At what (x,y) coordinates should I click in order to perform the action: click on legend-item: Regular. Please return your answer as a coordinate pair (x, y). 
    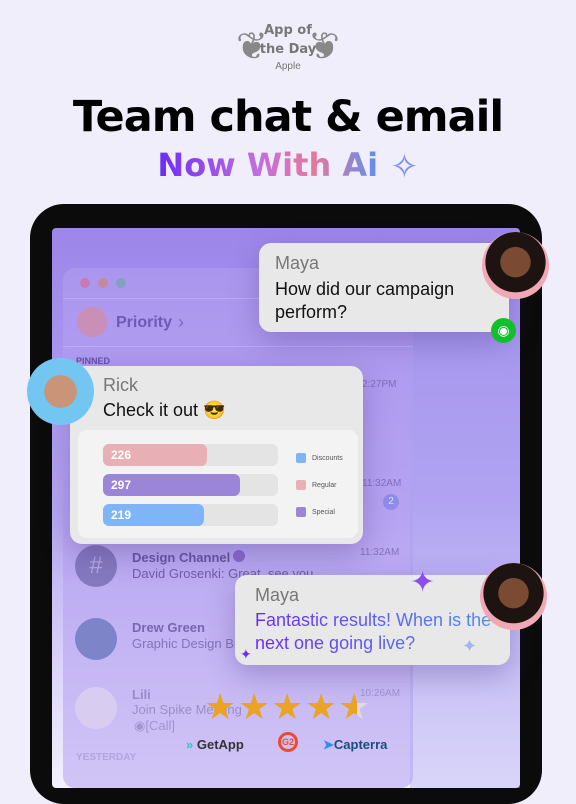
    Looking at the image, I should click on (316, 485).